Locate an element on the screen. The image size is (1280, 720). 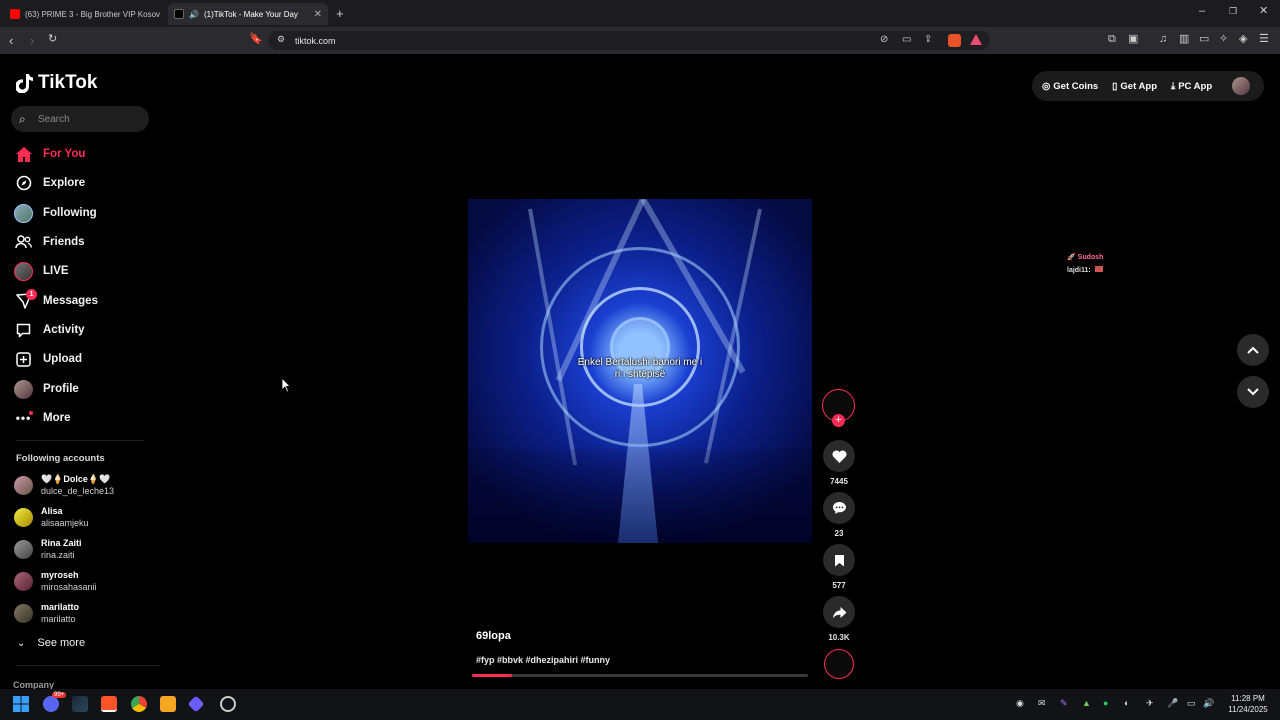
nav-friends: Friends is located at coordinates (49, 242).